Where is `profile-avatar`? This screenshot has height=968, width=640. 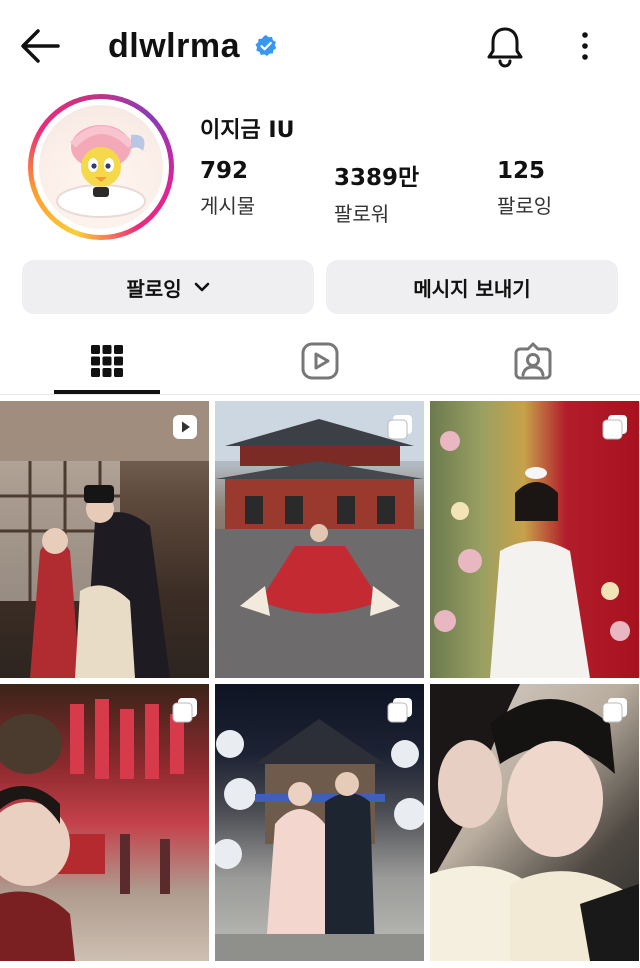 profile-avatar is located at coordinates (101, 167).